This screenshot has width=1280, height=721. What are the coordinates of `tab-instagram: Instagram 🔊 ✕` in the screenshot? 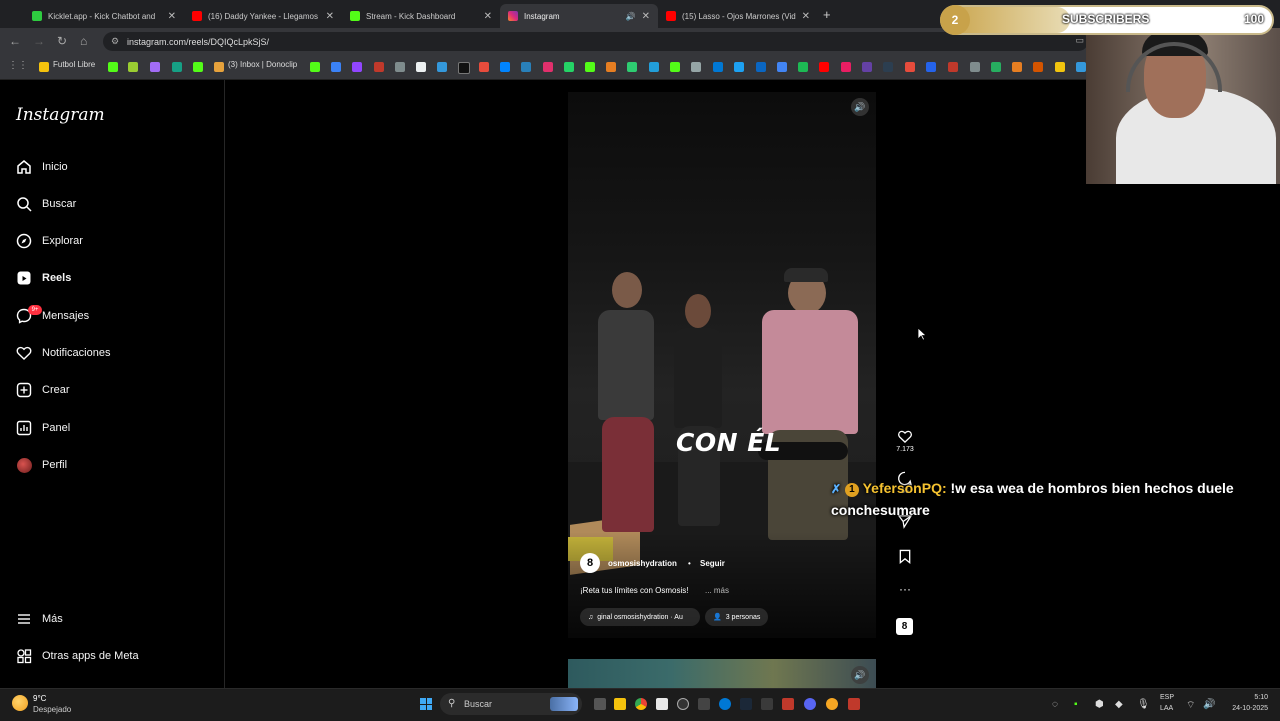 It's located at (579, 16).